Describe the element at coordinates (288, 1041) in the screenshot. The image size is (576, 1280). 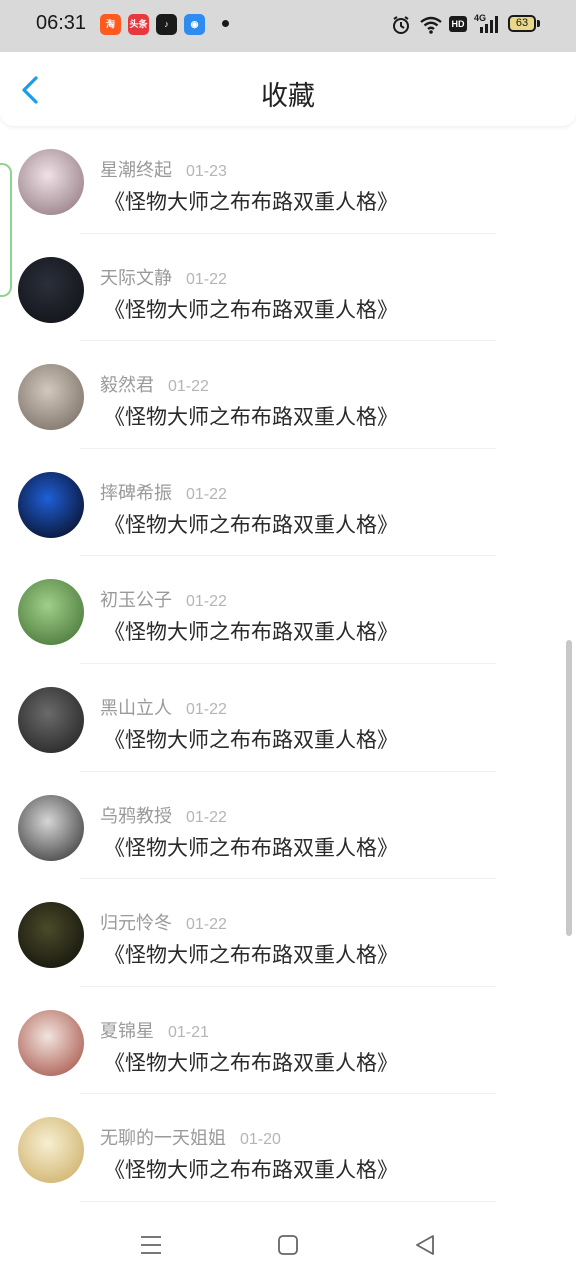
I see `list-item: 夏锦星 01-21 《怪物大师之布布路双重人格》` at that location.